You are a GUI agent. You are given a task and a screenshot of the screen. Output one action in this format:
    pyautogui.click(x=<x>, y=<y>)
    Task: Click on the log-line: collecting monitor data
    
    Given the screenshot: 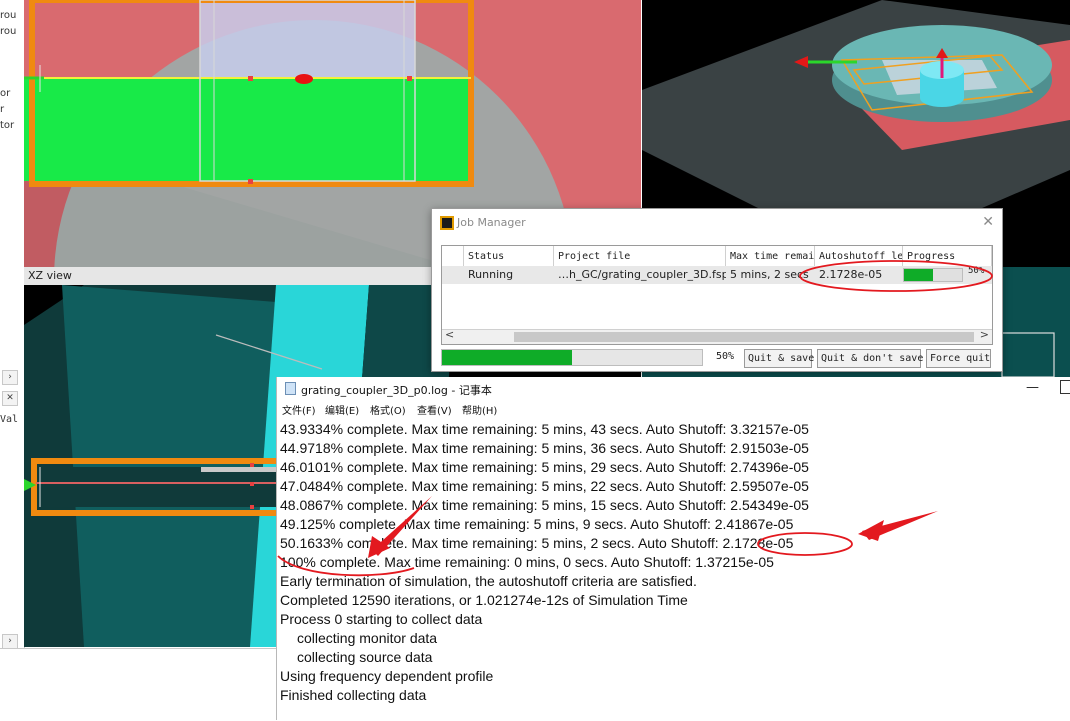 What is the action you would take?
    pyautogui.click(x=367, y=638)
    